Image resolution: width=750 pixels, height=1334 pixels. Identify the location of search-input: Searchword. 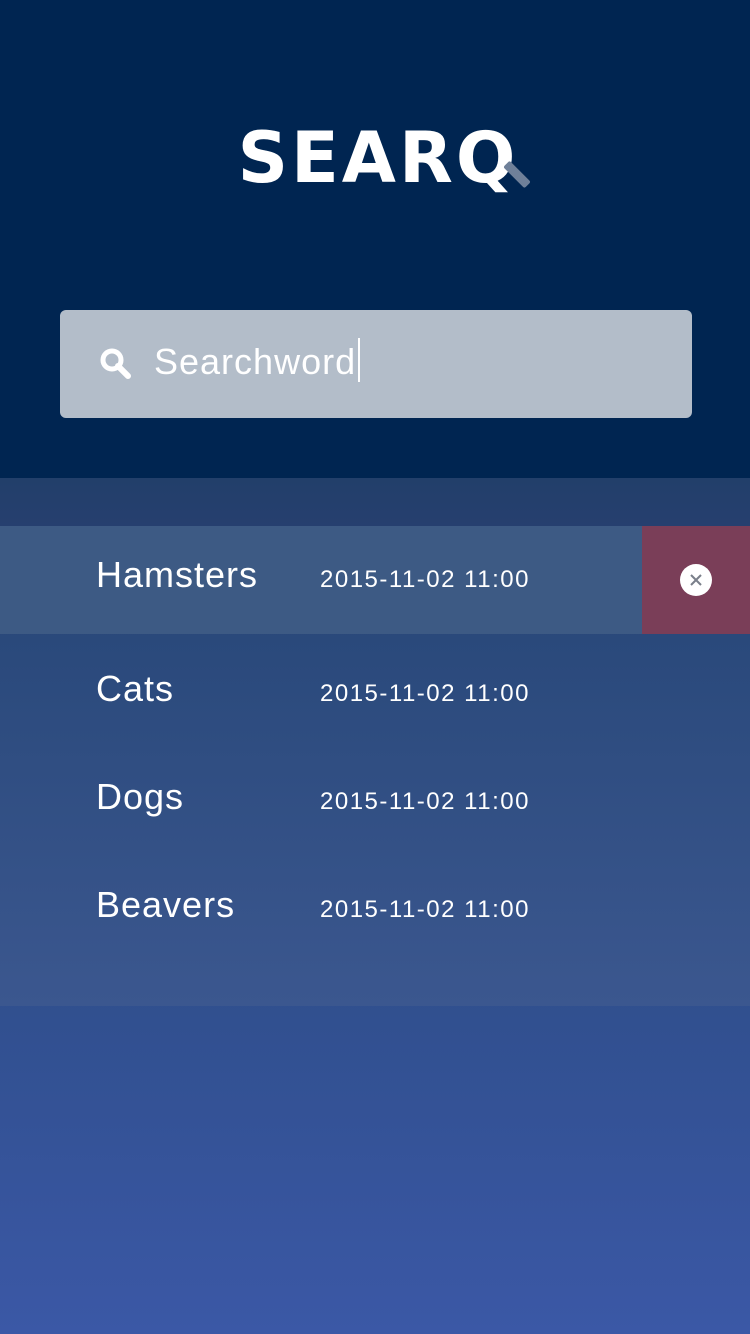
(394, 362).